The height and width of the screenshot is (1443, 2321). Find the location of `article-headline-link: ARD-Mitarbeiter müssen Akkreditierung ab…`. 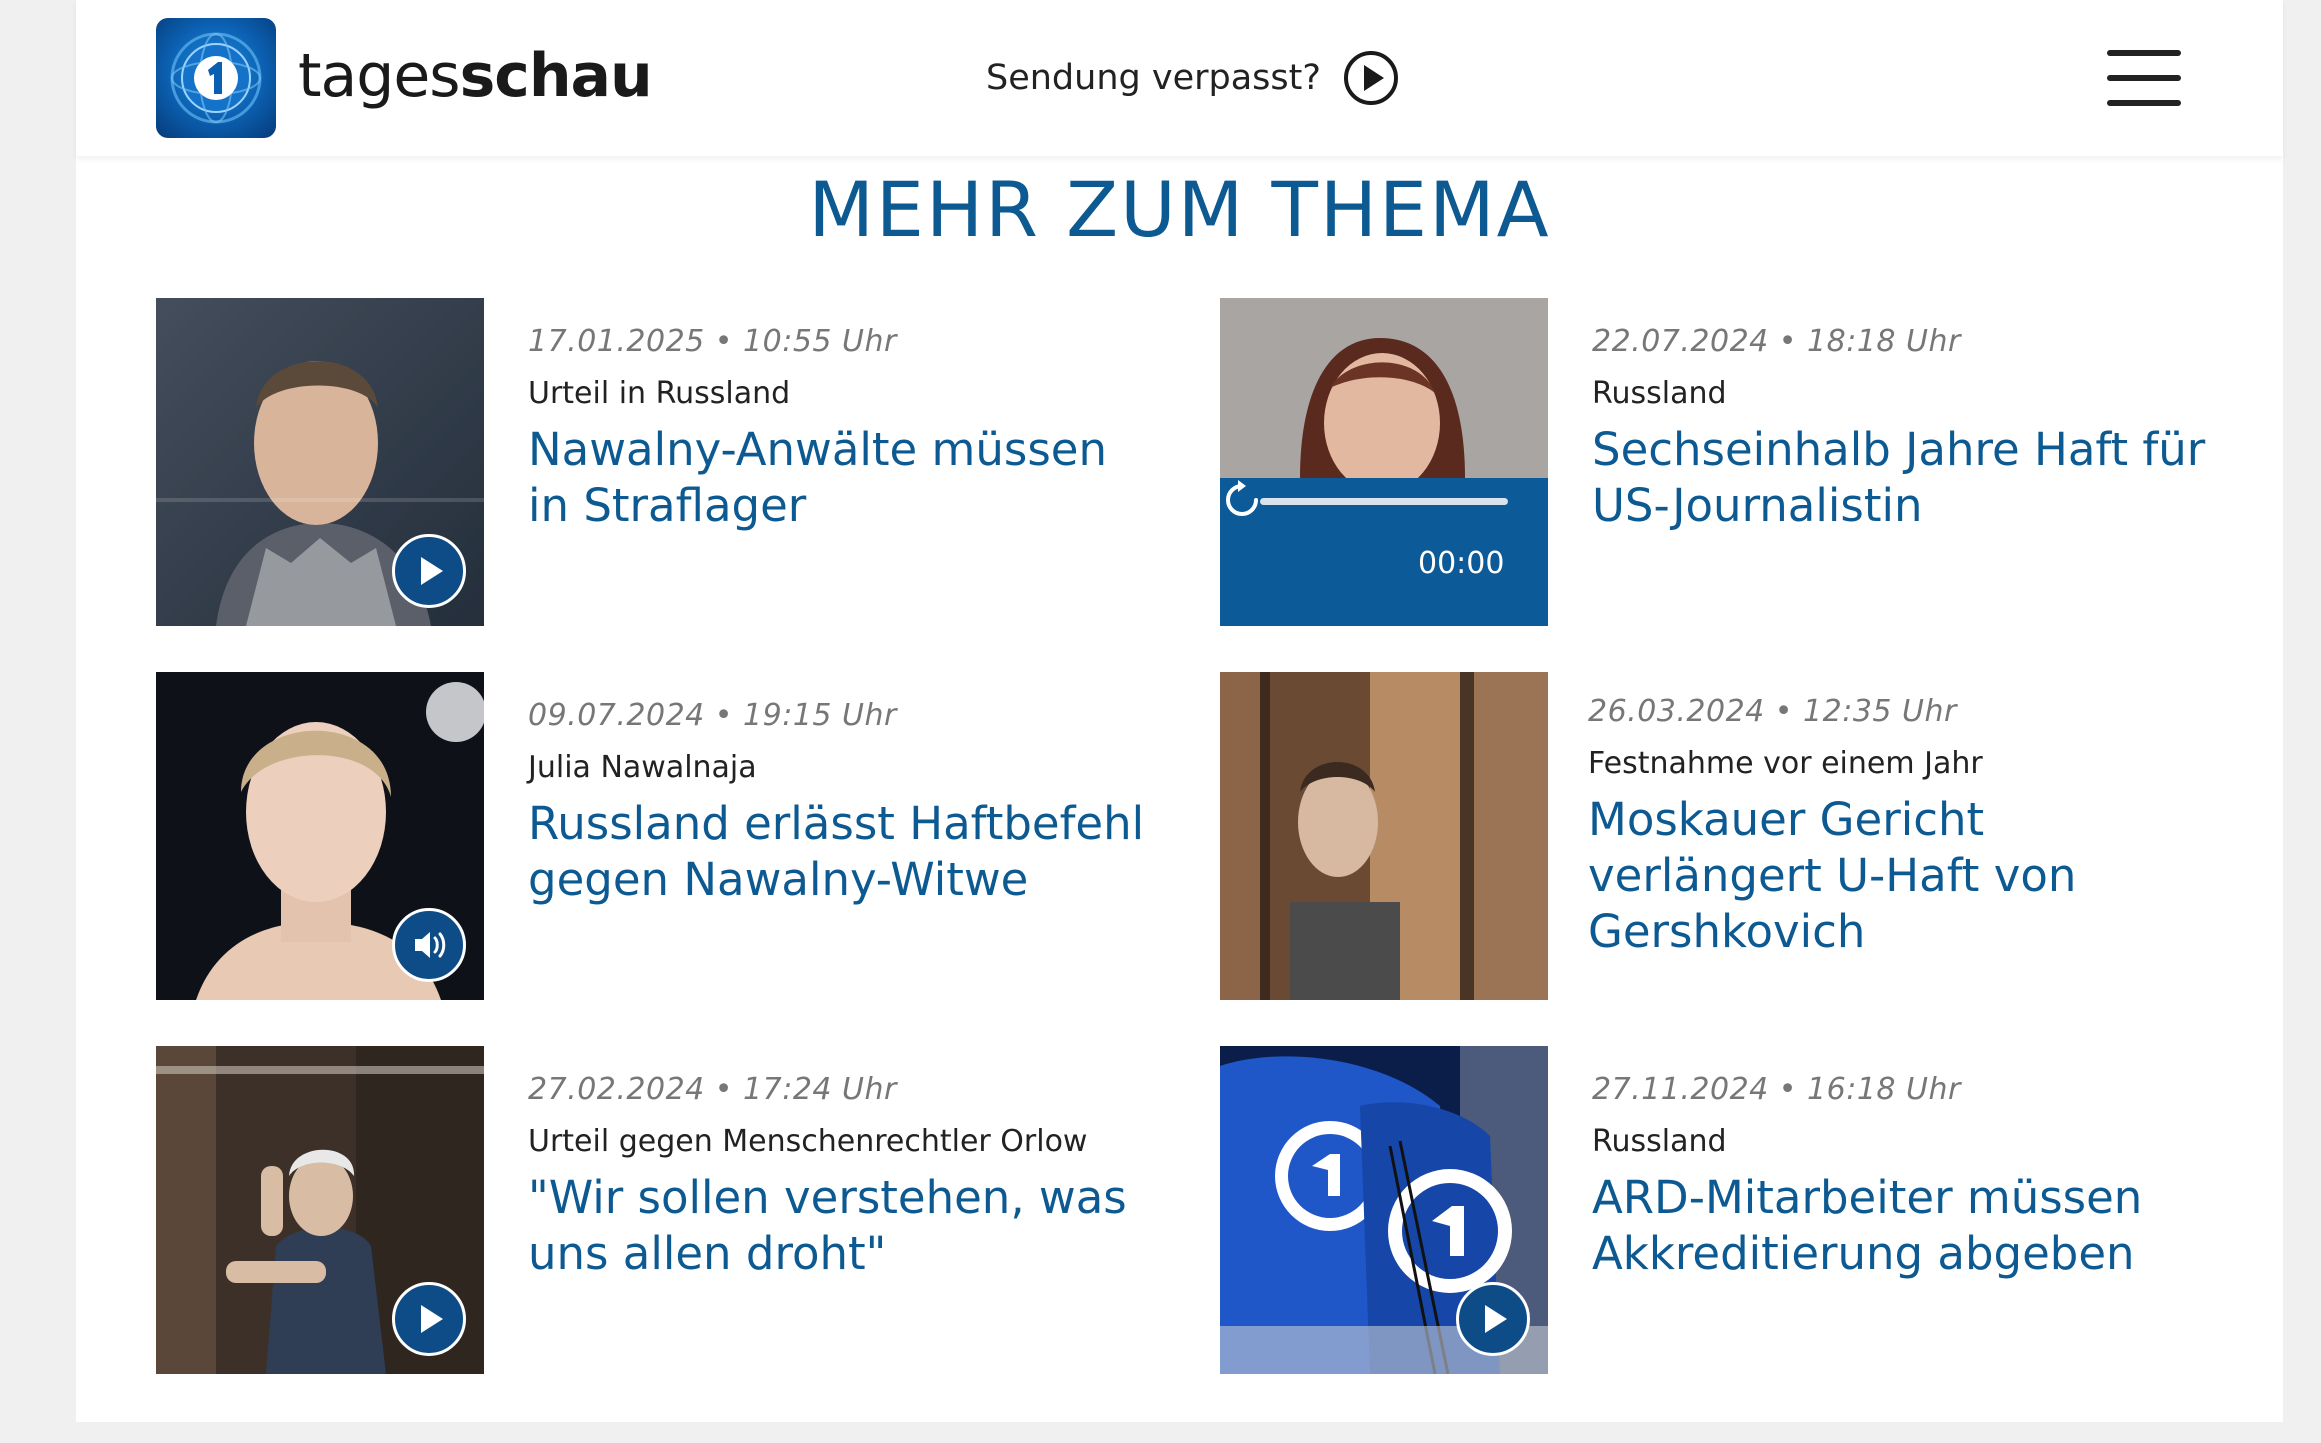

article-headline-link: ARD-Mitarbeiter müssen Akkreditierung ab… is located at coordinates (1902, 1226).